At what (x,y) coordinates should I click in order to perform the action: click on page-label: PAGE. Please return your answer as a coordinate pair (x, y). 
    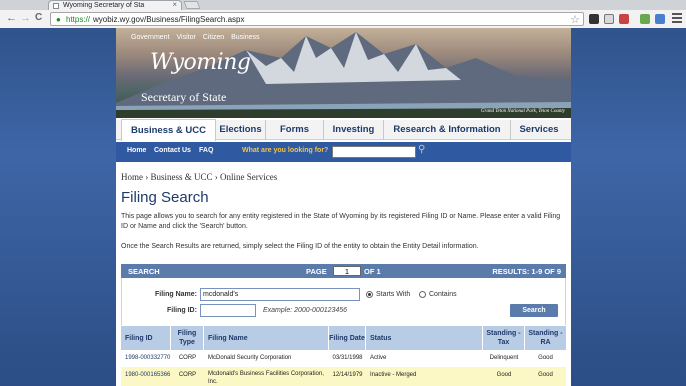
    Looking at the image, I should click on (316, 271).